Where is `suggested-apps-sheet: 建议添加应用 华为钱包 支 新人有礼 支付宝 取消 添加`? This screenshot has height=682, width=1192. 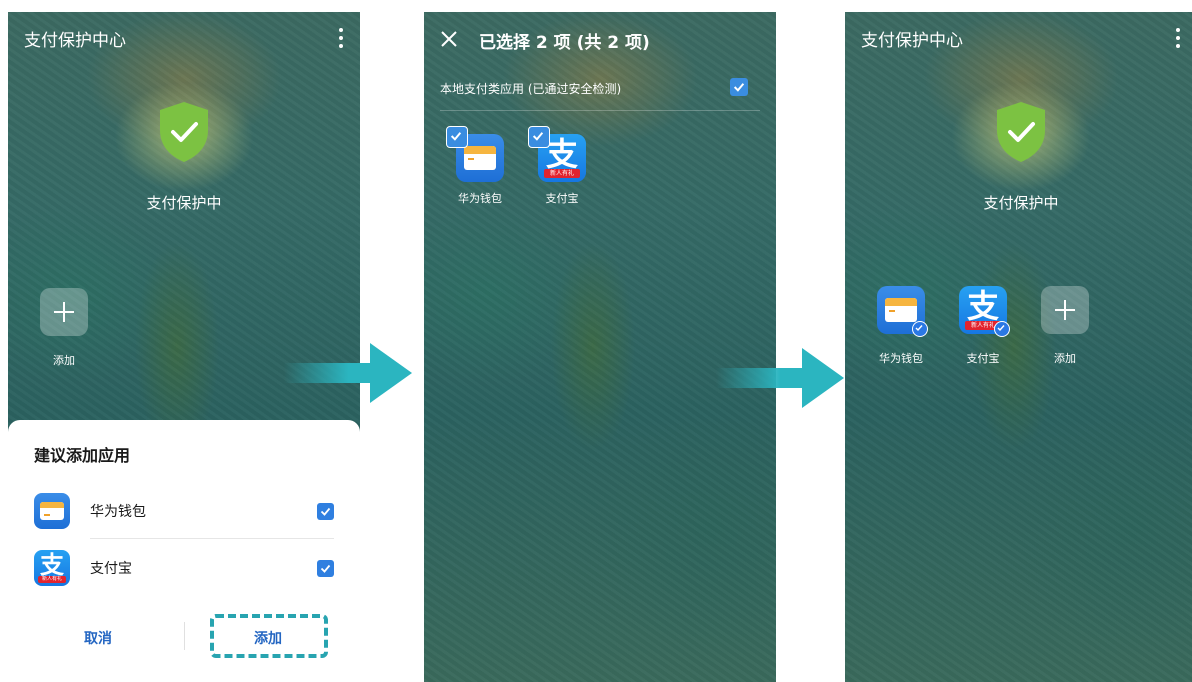 suggested-apps-sheet: 建议添加应用 华为钱包 支 新人有礼 支付宝 取消 添加 is located at coordinates (184, 551).